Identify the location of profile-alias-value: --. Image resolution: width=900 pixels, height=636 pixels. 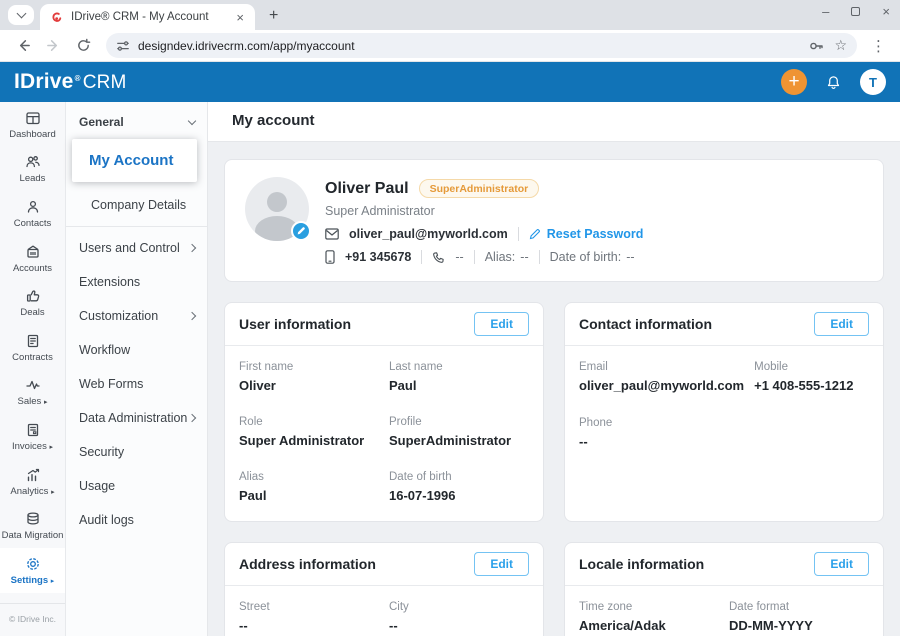
(524, 257).